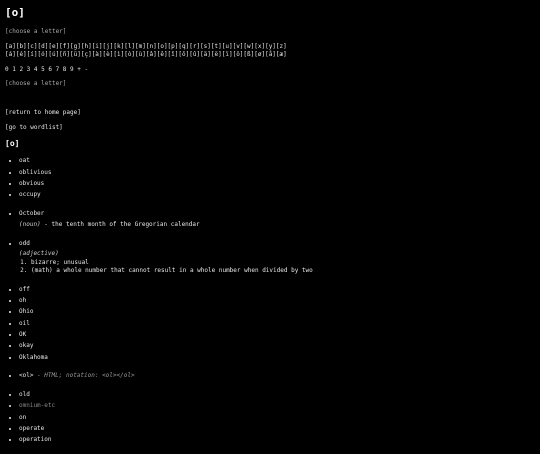 The height and width of the screenshot is (454, 540). I want to click on word-item: operate, so click(277, 429).